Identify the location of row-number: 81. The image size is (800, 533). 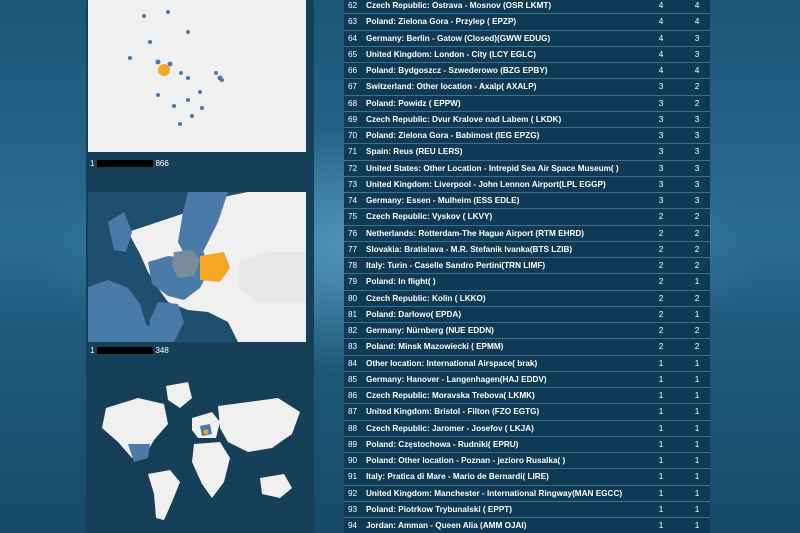
(353, 314).